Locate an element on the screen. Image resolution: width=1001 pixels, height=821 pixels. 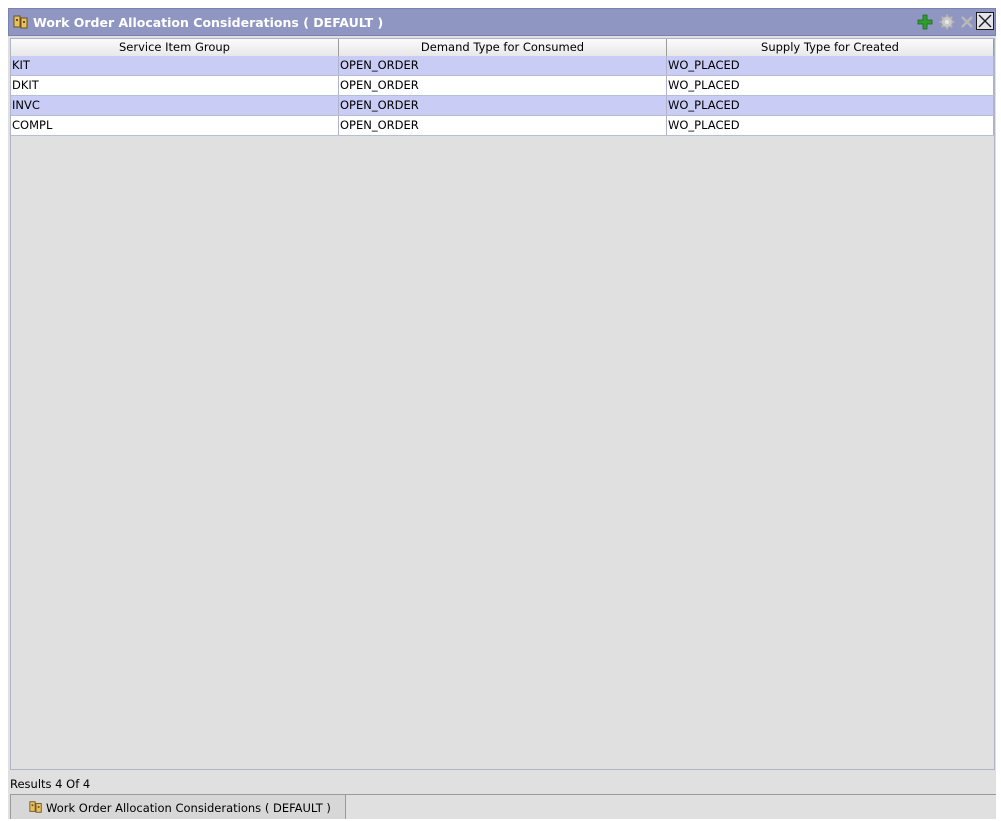
column-header-service-item-group: Service Item Group is located at coordinates (175, 47).